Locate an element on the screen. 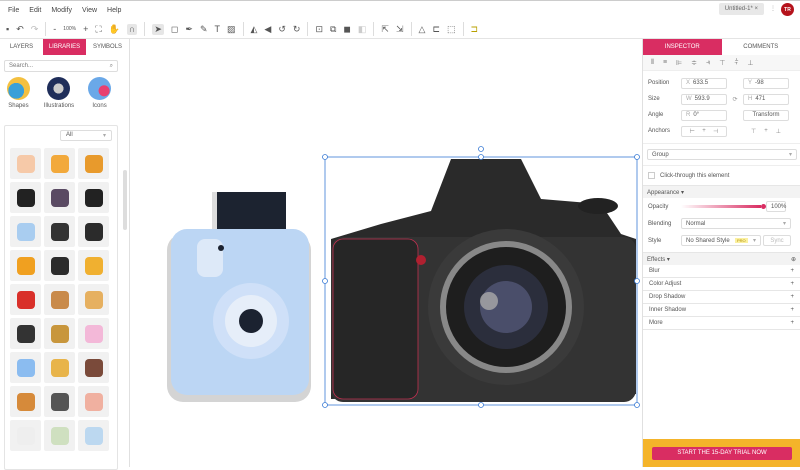 This screenshot has height=470, width=800. menu-file: File is located at coordinates (13, 10).